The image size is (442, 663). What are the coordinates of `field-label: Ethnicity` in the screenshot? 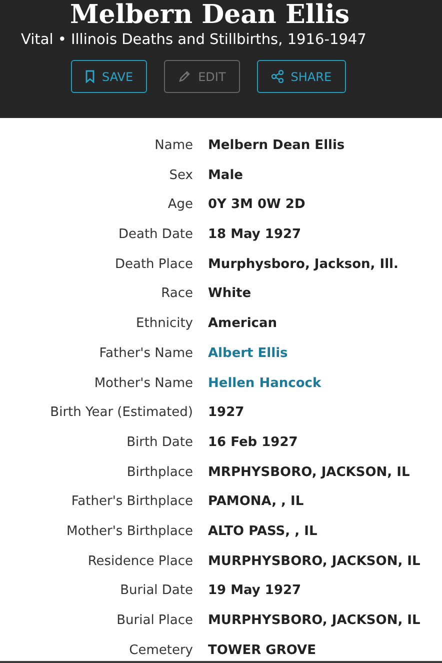 It's located at (164, 324).